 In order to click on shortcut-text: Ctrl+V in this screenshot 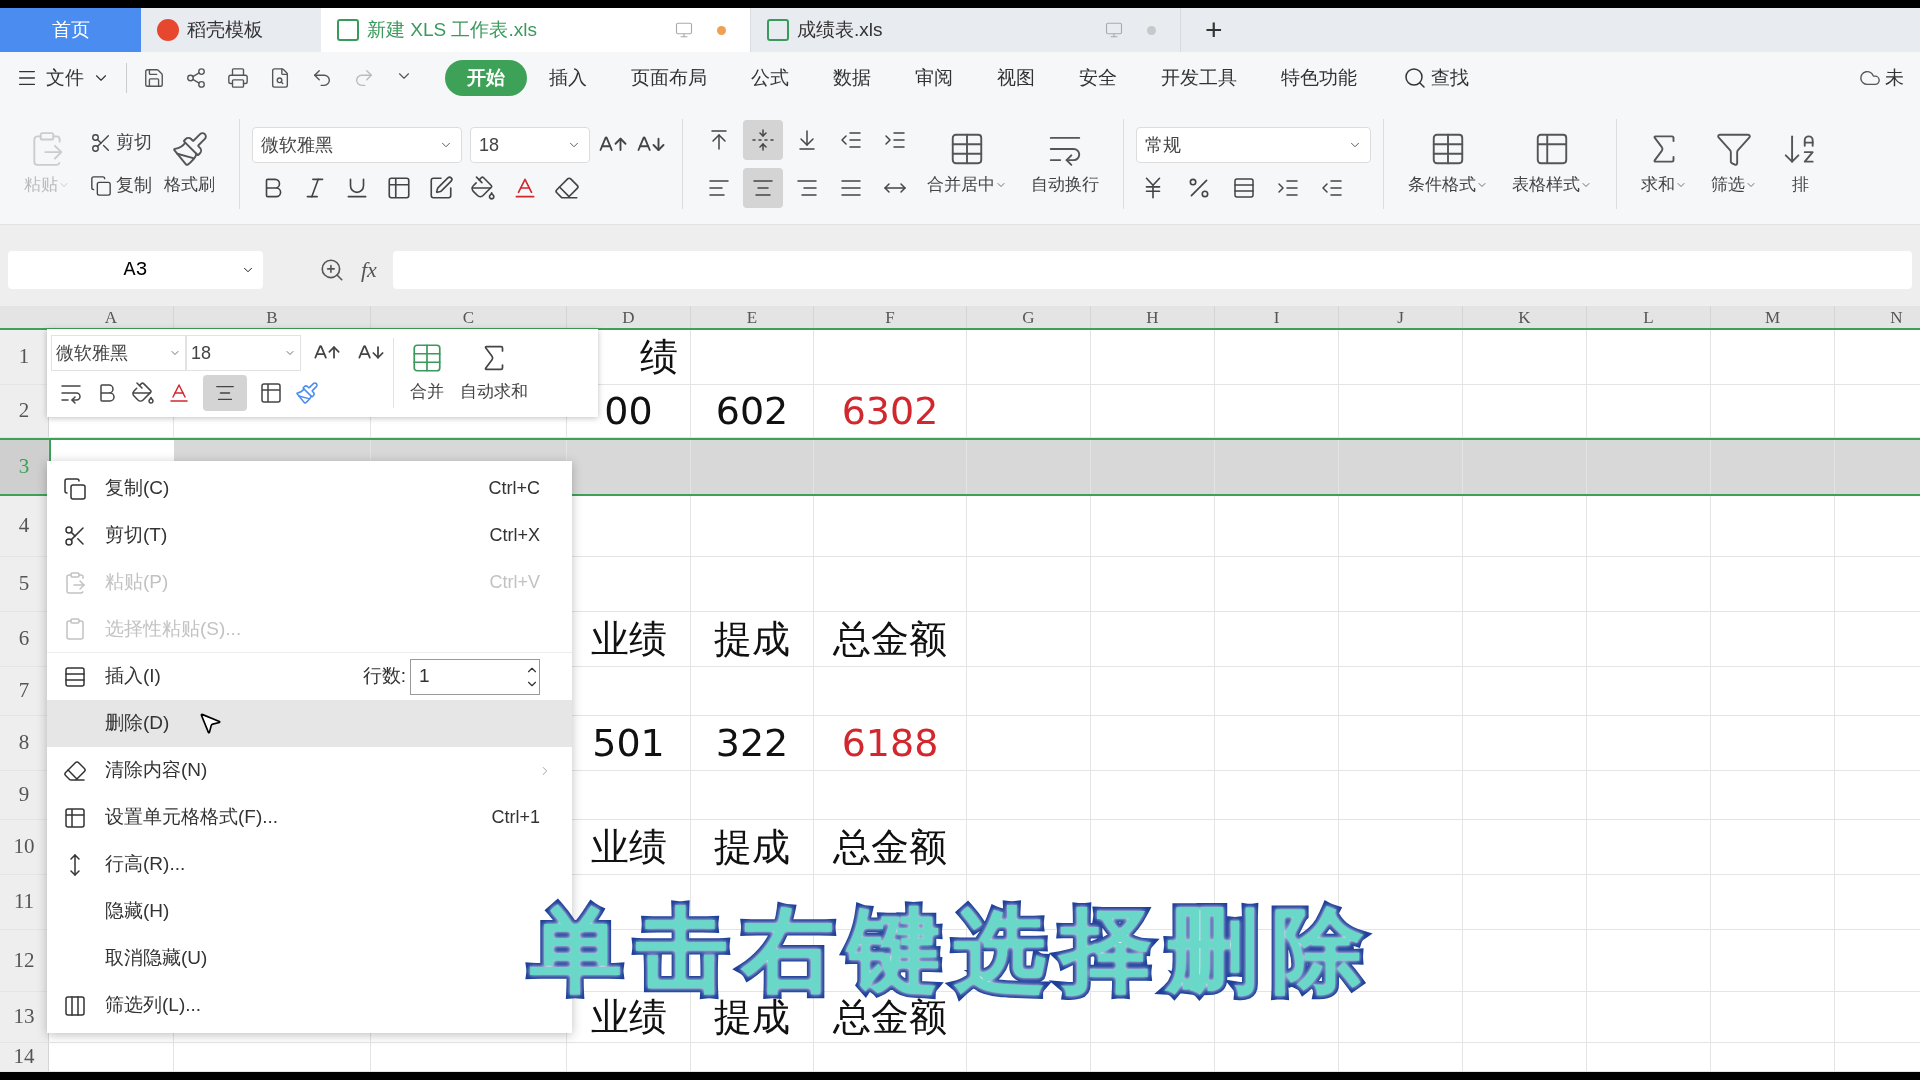, I will do `click(514, 582)`.